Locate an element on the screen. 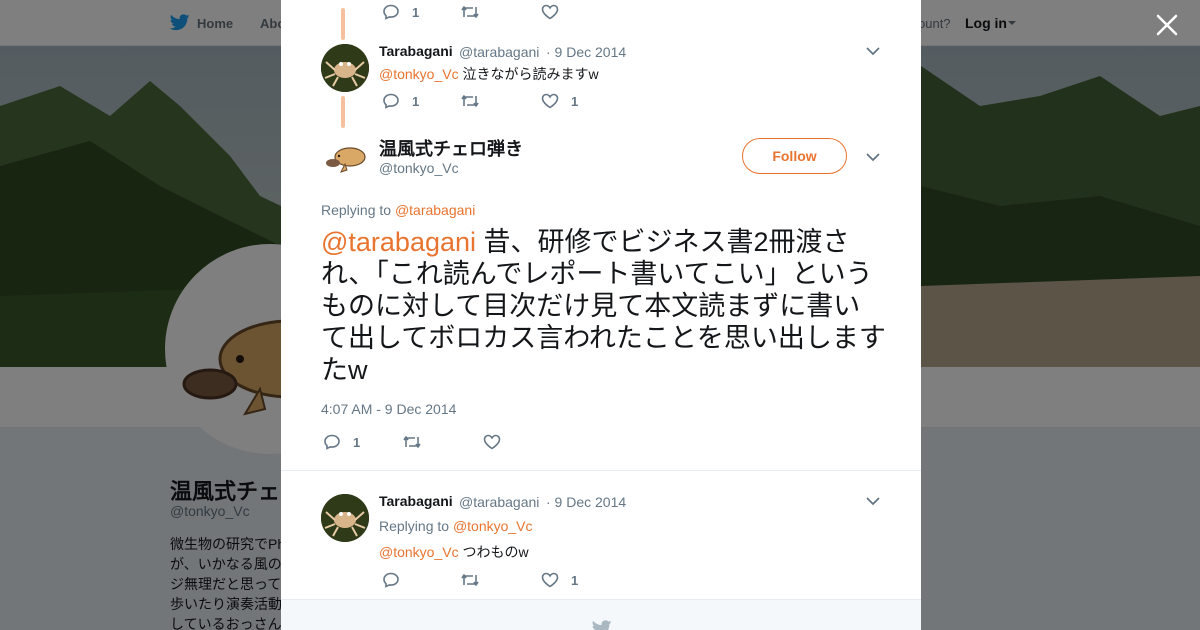 This screenshot has width=1200, height=630. reply-action is located at coordinates (391, 580).